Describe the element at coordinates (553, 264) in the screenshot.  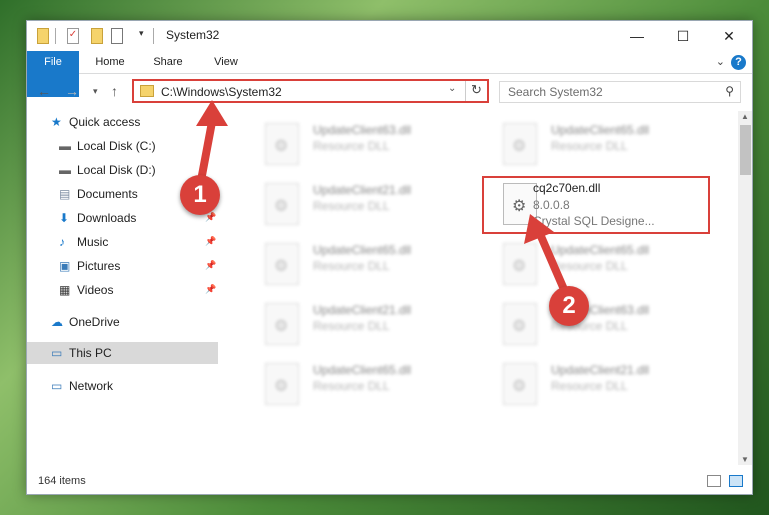
I see `arrow-2-line` at that location.